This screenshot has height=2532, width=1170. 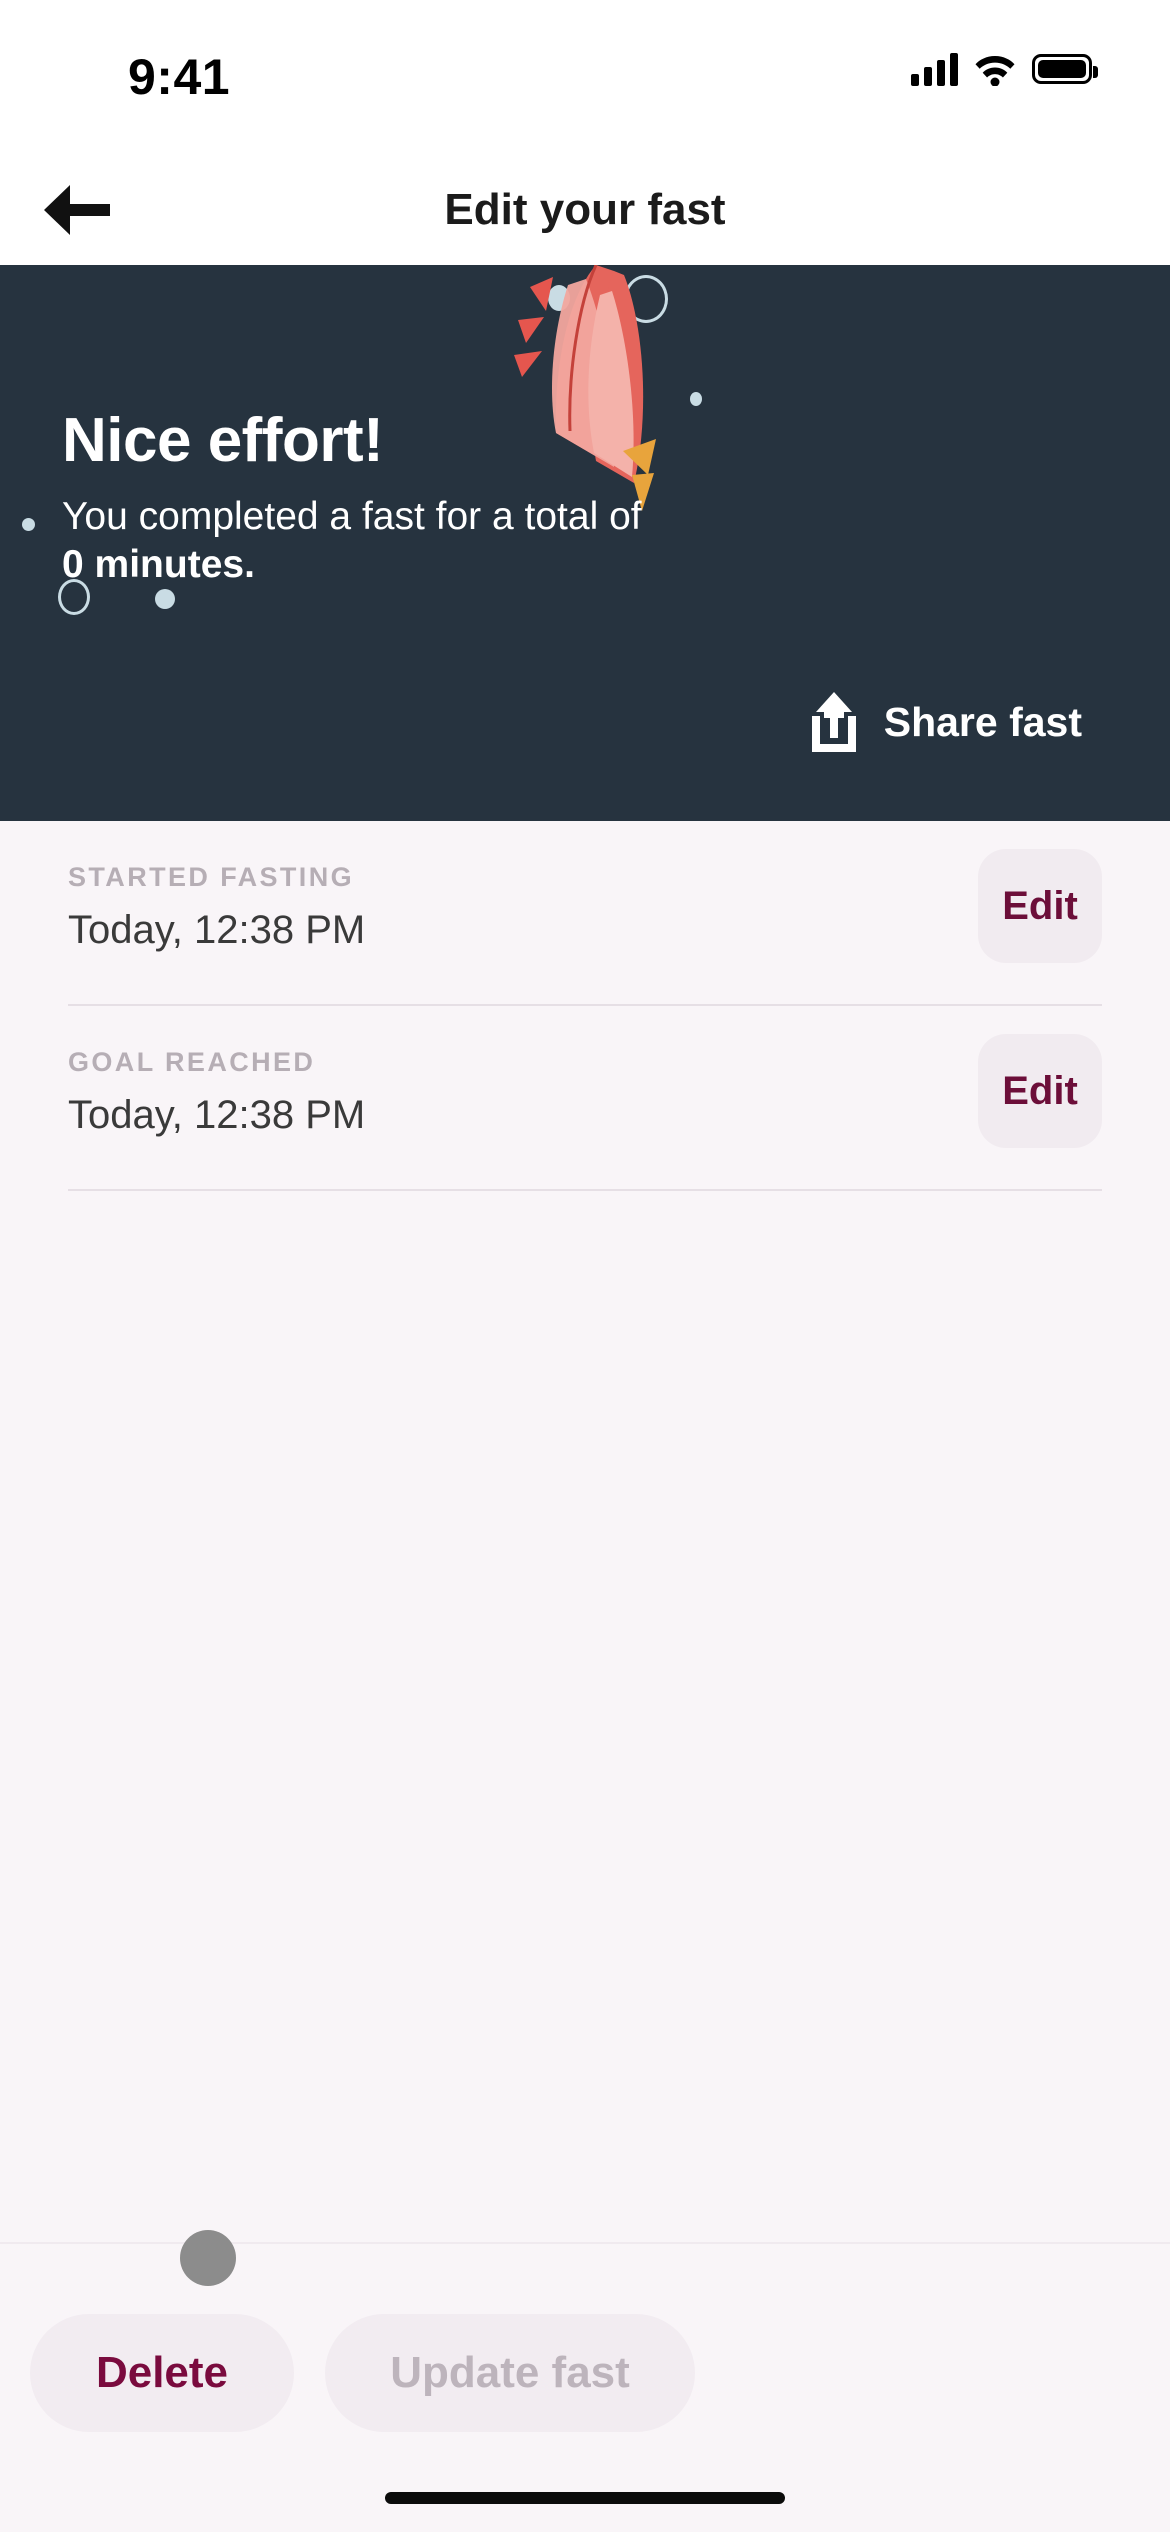 I want to click on update-fast-button: Update fast, so click(x=510, y=2373).